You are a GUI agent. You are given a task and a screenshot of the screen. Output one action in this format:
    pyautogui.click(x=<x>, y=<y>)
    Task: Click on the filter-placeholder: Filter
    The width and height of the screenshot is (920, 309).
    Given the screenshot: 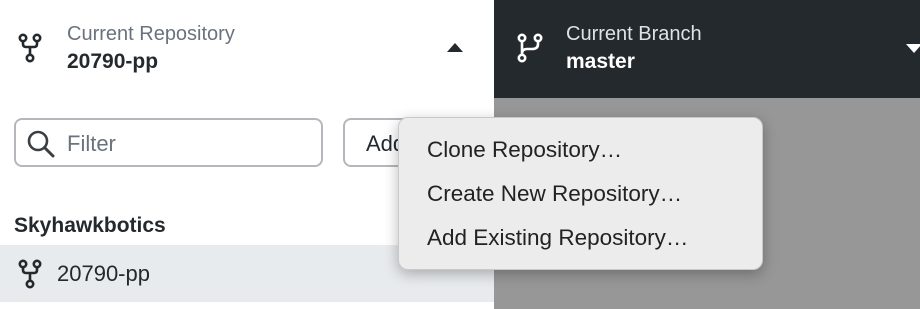 What is the action you would take?
    pyautogui.click(x=91, y=143)
    